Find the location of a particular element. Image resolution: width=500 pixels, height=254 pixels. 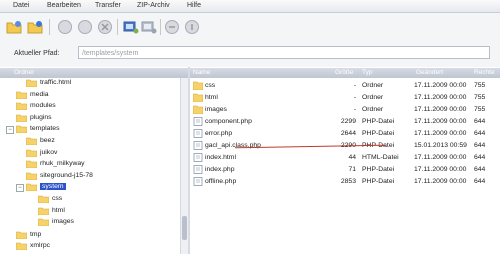

tree-item-label: rhuk_milkyway is located at coordinates (62, 163).